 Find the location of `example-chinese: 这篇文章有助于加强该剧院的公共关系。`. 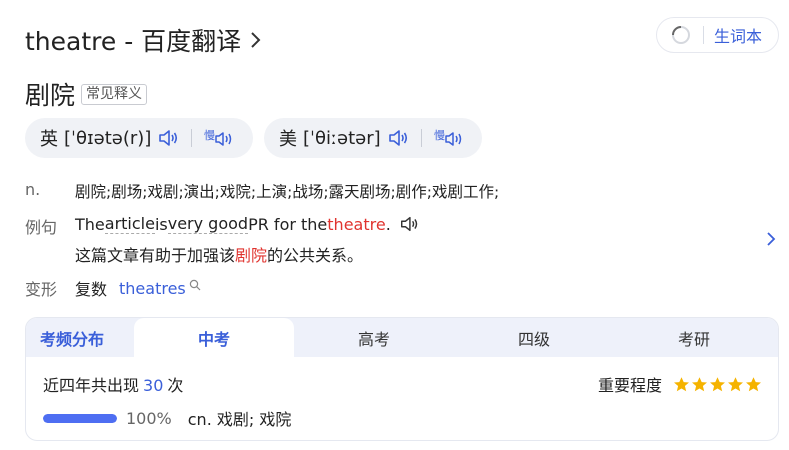

example-chinese: 这篇文章有助于加强该剧院的公共关系。 is located at coordinates (247, 254).